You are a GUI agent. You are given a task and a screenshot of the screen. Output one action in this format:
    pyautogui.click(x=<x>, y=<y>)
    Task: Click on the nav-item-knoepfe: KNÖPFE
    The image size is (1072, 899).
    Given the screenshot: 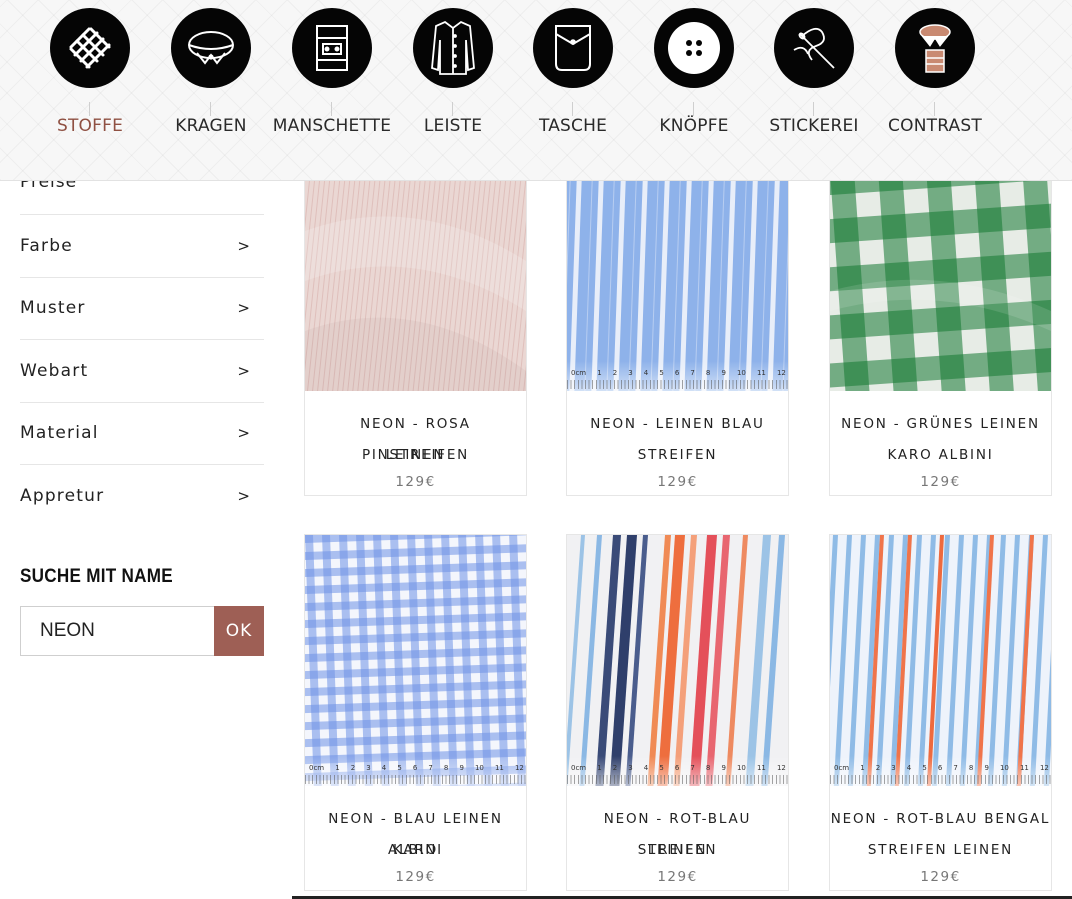 What is the action you would take?
    pyautogui.click(x=694, y=90)
    